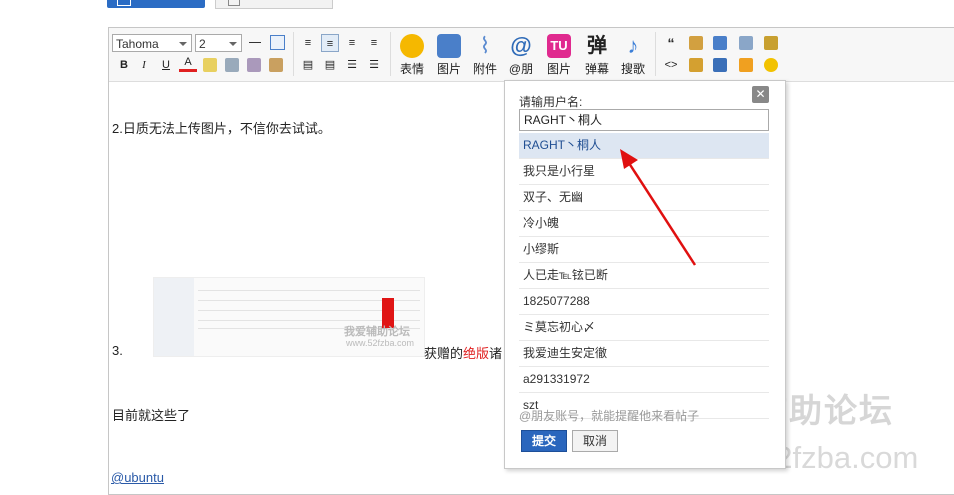  Describe the element at coordinates (746, 43) in the screenshot. I see `layout-icon` at that location.